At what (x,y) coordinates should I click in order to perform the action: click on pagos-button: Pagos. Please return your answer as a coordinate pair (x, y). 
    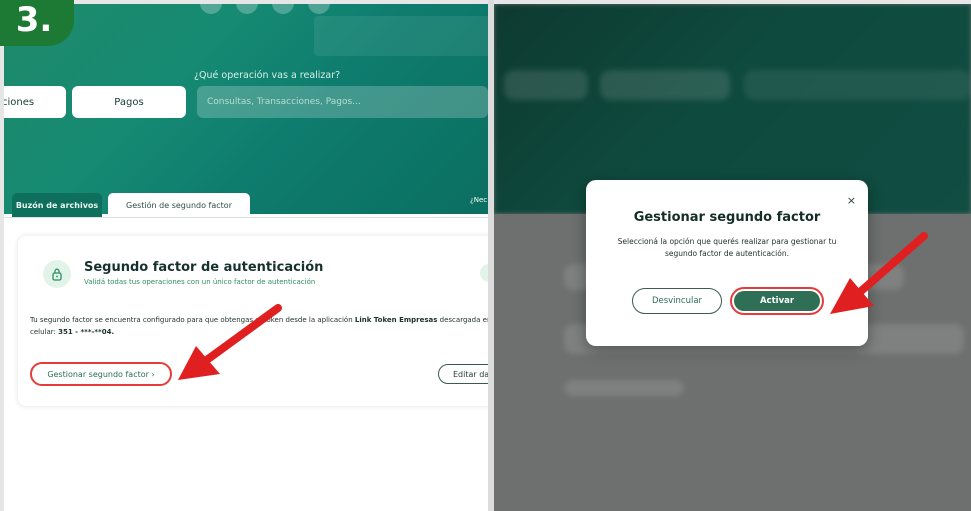
    Looking at the image, I should click on (129, 102).